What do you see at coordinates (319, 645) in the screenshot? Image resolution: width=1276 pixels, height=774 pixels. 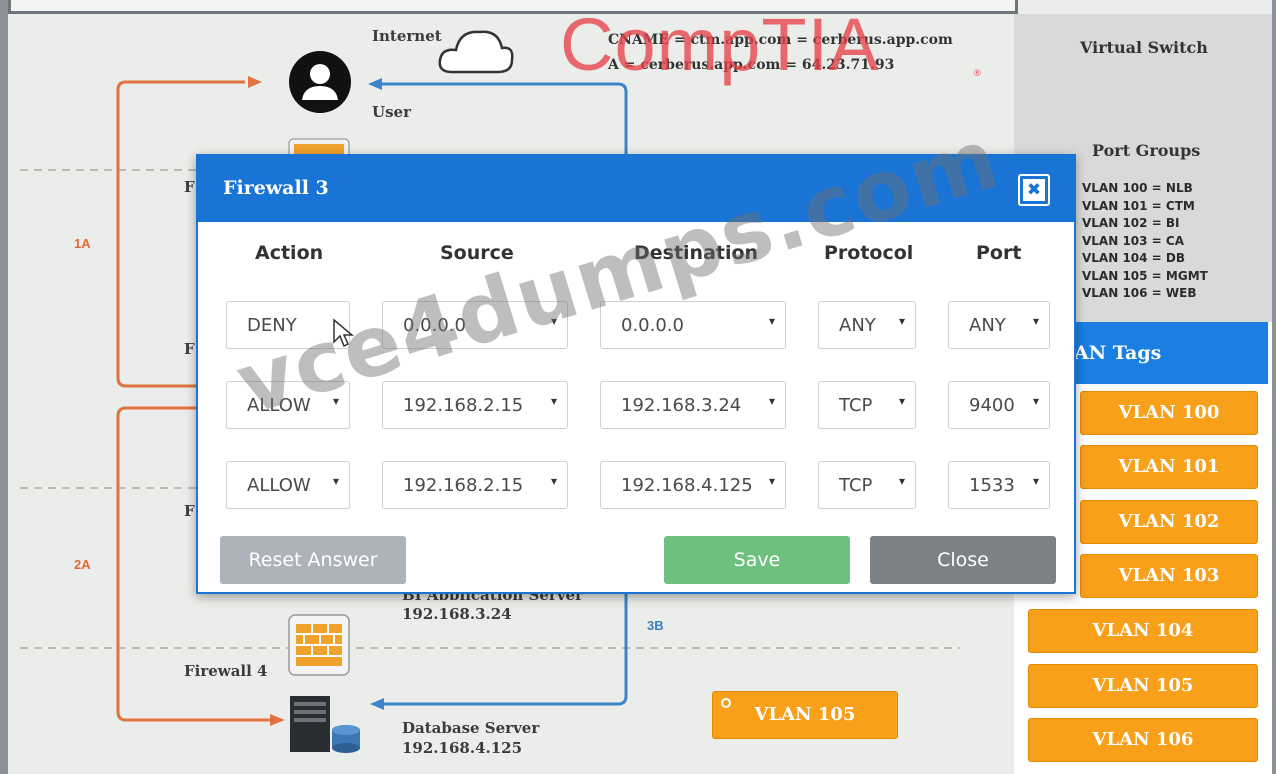 I see `firewall-4-icon` at bounding box center [319, 645].